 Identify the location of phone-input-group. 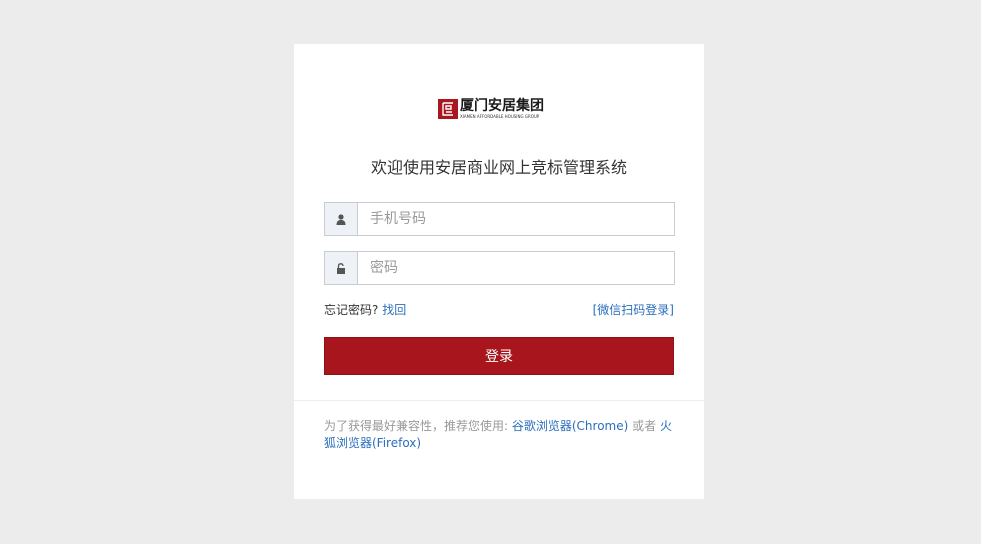
(499, 219).